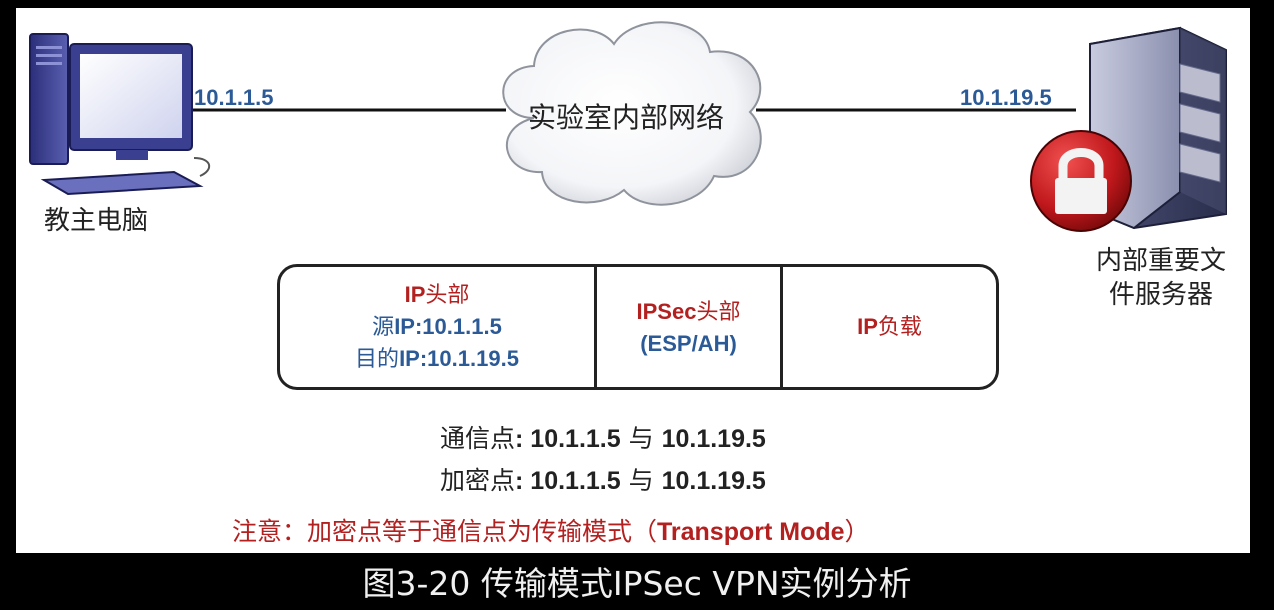 The image size is (1274, 610). I want to click on cloud-label: 实验室内部网络, so click(626, 117).